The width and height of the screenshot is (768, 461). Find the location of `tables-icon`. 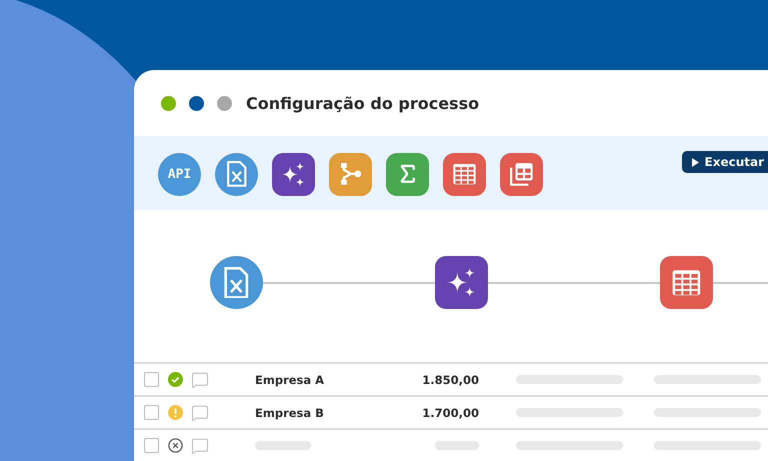

tables-icon is located at coordinates (521, 174).